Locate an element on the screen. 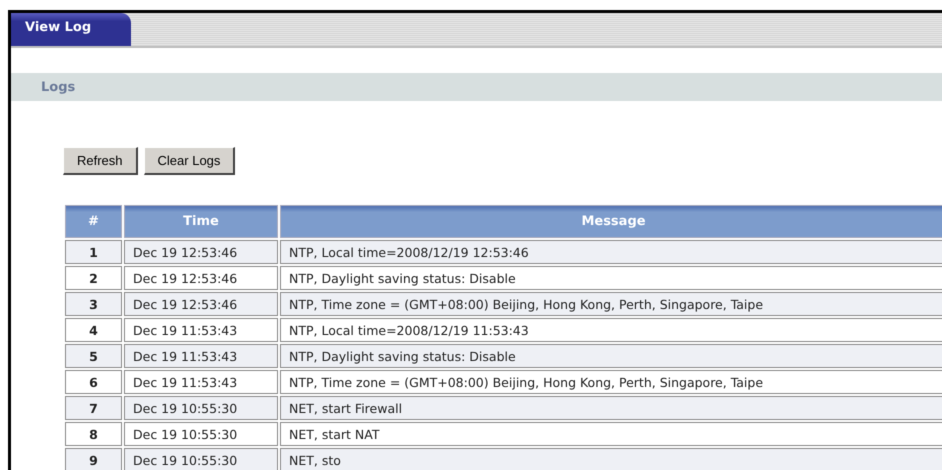 The height and width of the screenshot is (470, 942). table-cell: 6 is located at coordinates (93, 382).